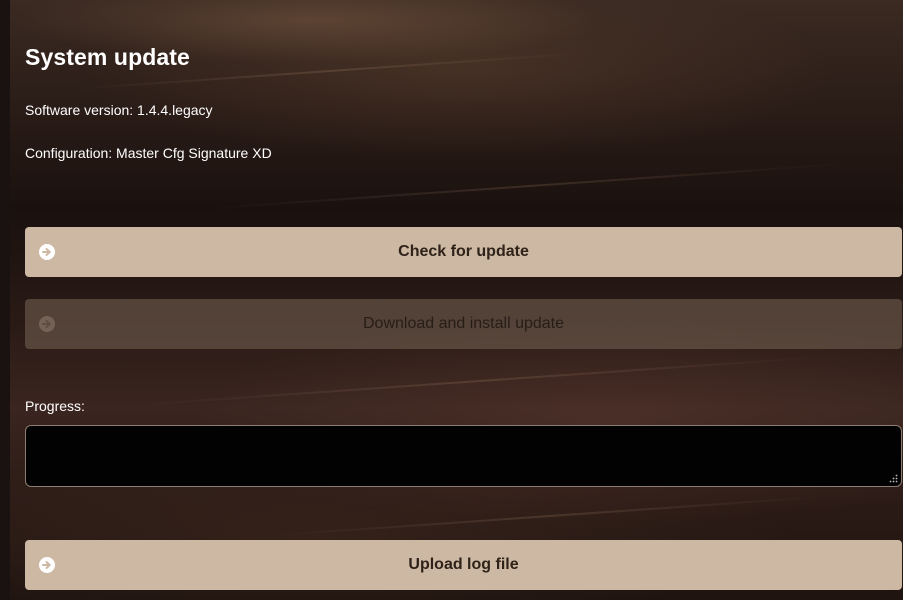  What do you see at coordinates (148, 153) in the screenshot?
I see `configuration-text: Configuration: Master Cfg Signature XD` at bounding box center [148, 153].